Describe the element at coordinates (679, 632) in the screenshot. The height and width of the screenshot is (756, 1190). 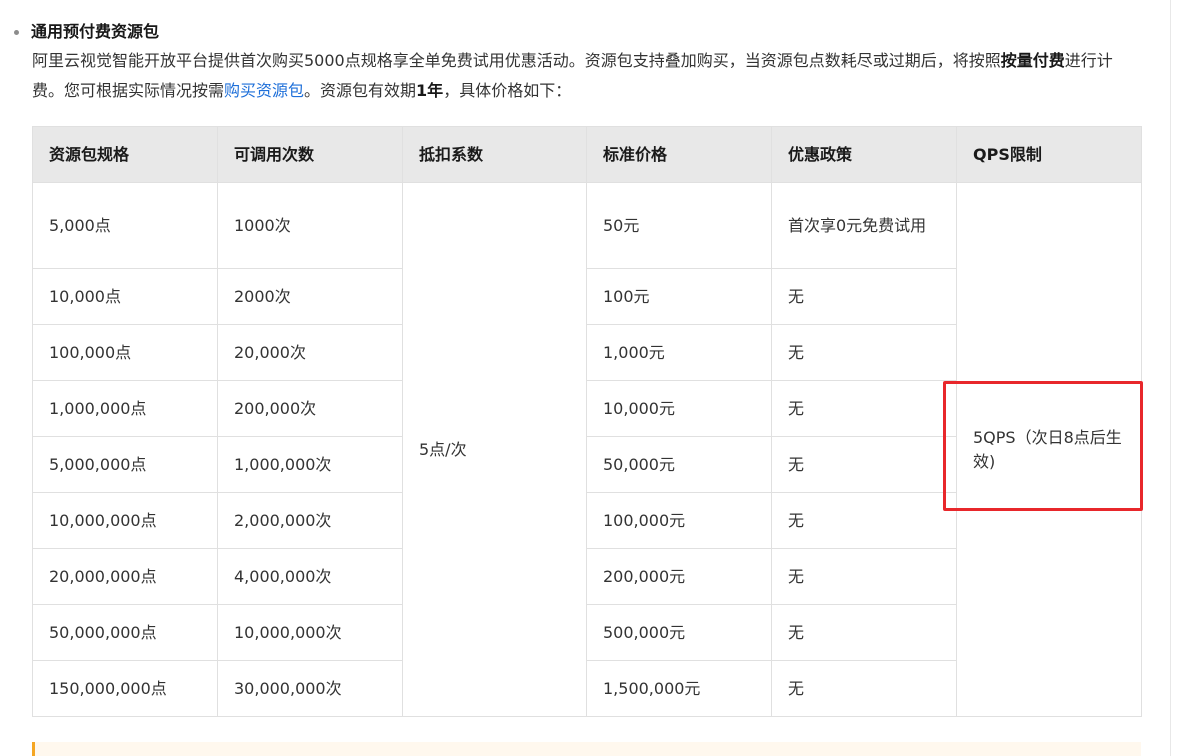
I see `cell-price: 500,000元` at that location.